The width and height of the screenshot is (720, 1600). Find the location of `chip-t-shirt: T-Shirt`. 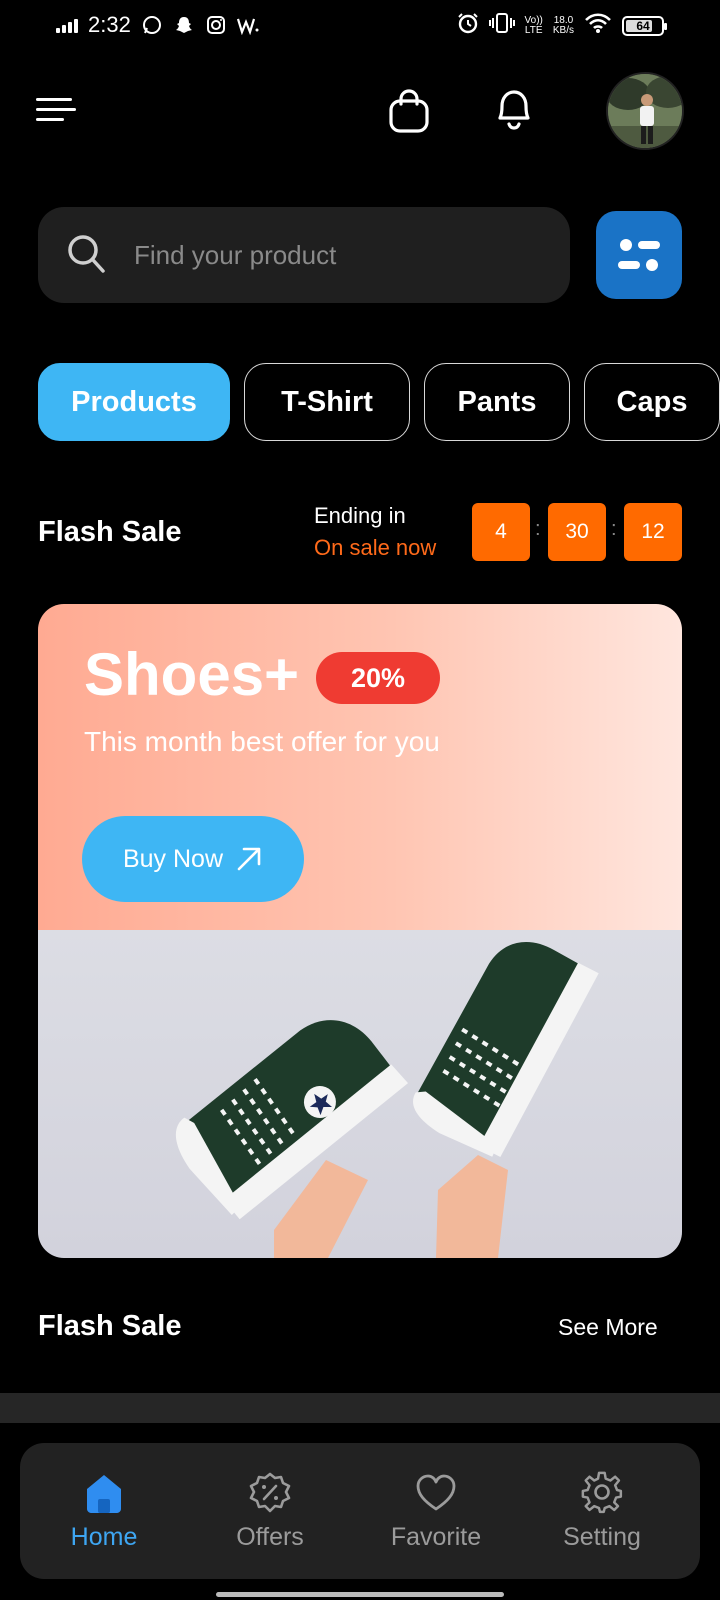

chip-t-shirt: T-Shirt is located at coordinates (327, 402).